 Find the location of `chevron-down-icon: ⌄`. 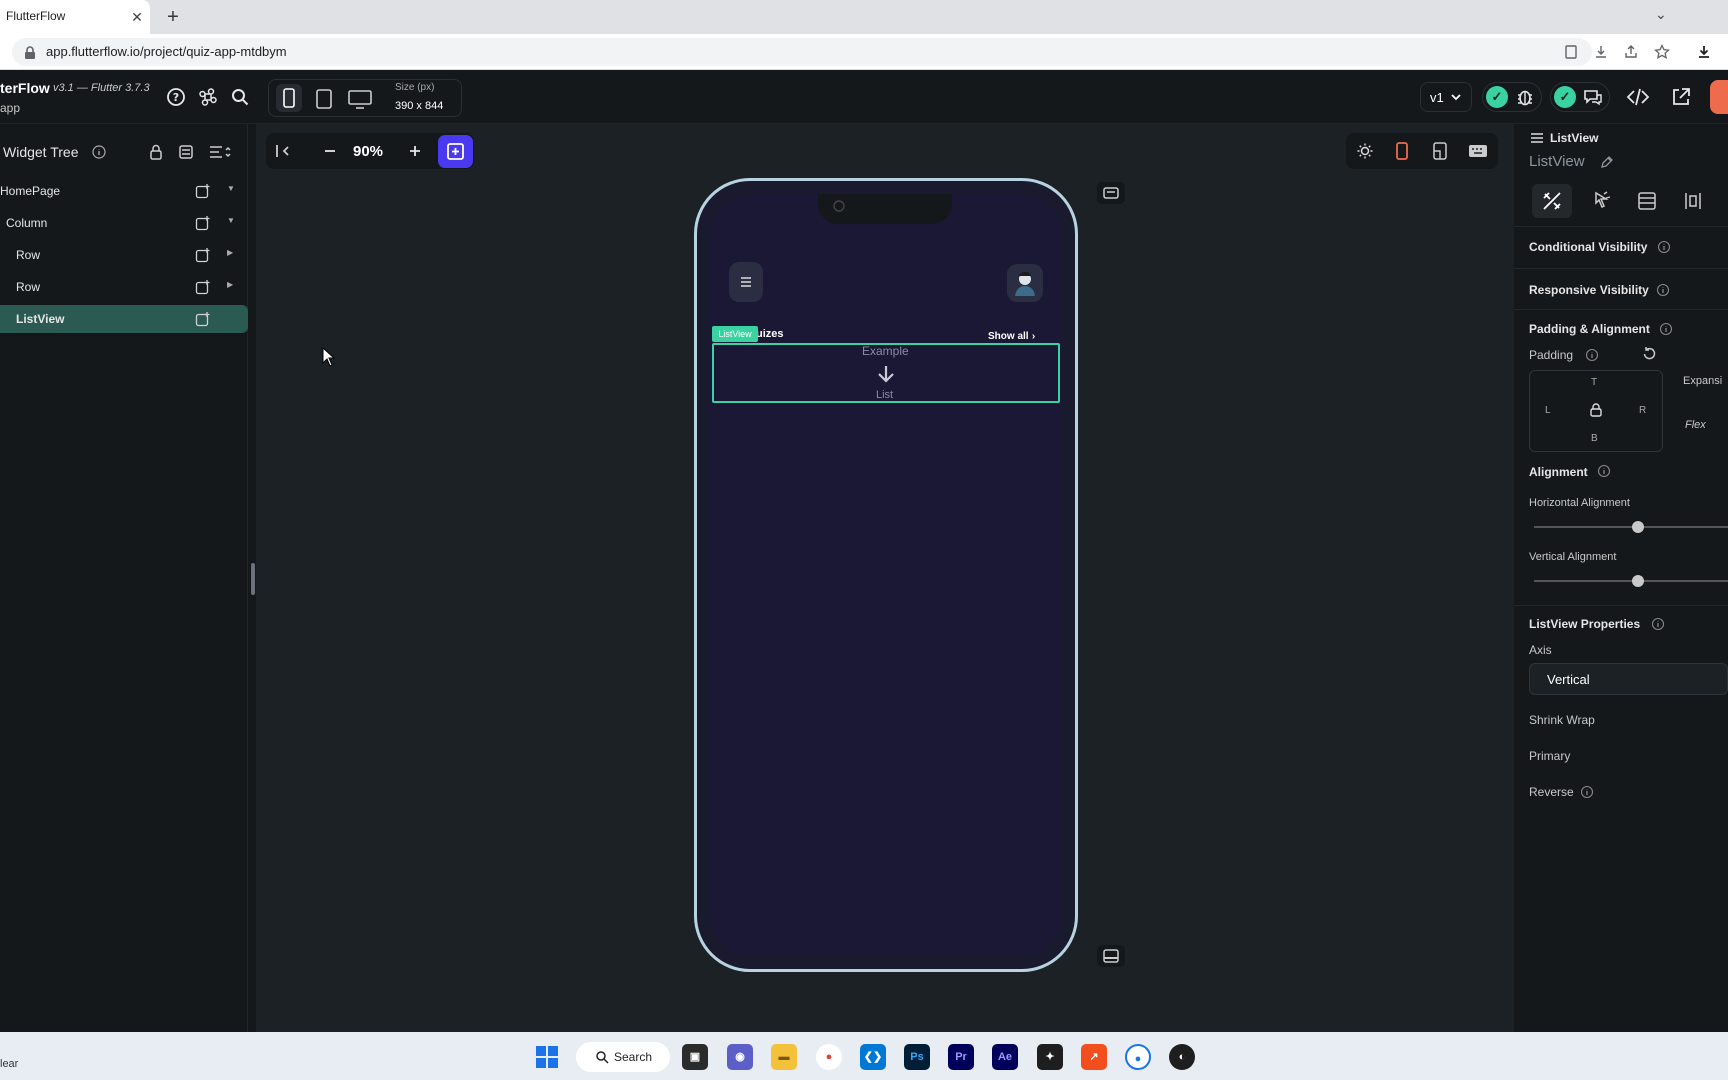

chevron-down-icon: ⌄ is located at coordinates (1661, 14).